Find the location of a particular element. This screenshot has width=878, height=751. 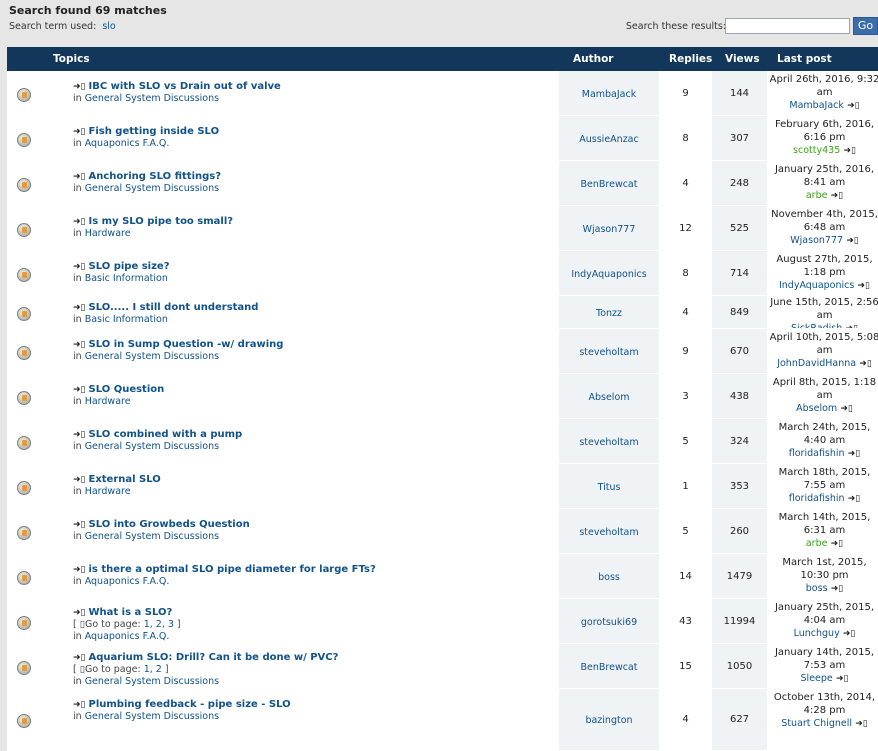

author-link: AussieAnzac is located at coordinates (609, 139).